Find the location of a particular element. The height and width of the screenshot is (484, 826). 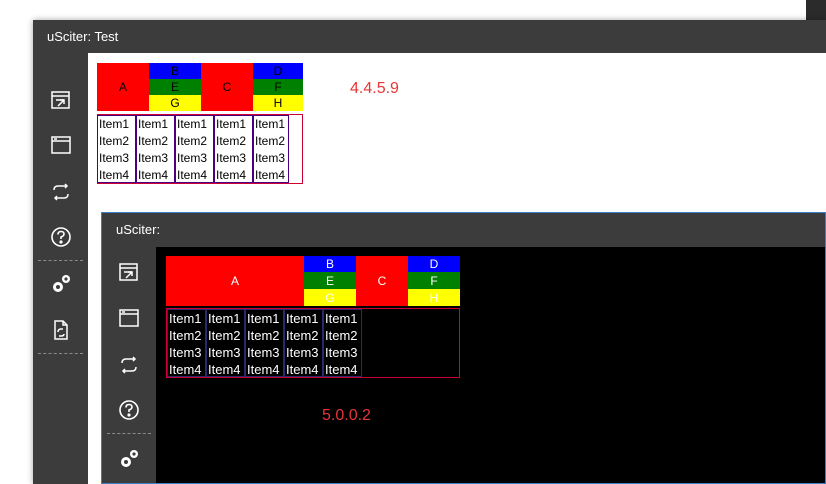

version-label: 4.4.5.9 is located at coordinates (374, 88).